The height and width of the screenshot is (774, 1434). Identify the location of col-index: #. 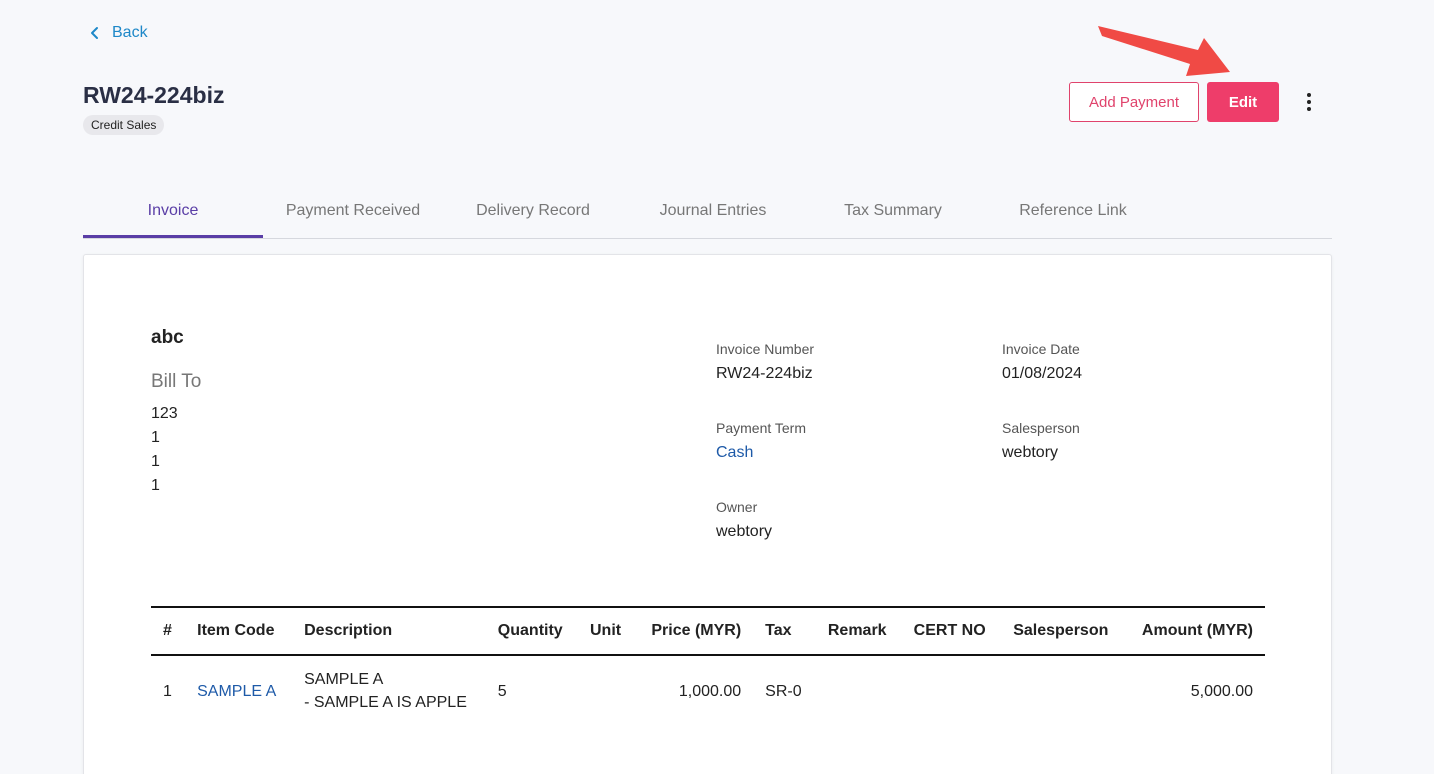
(167, 630).